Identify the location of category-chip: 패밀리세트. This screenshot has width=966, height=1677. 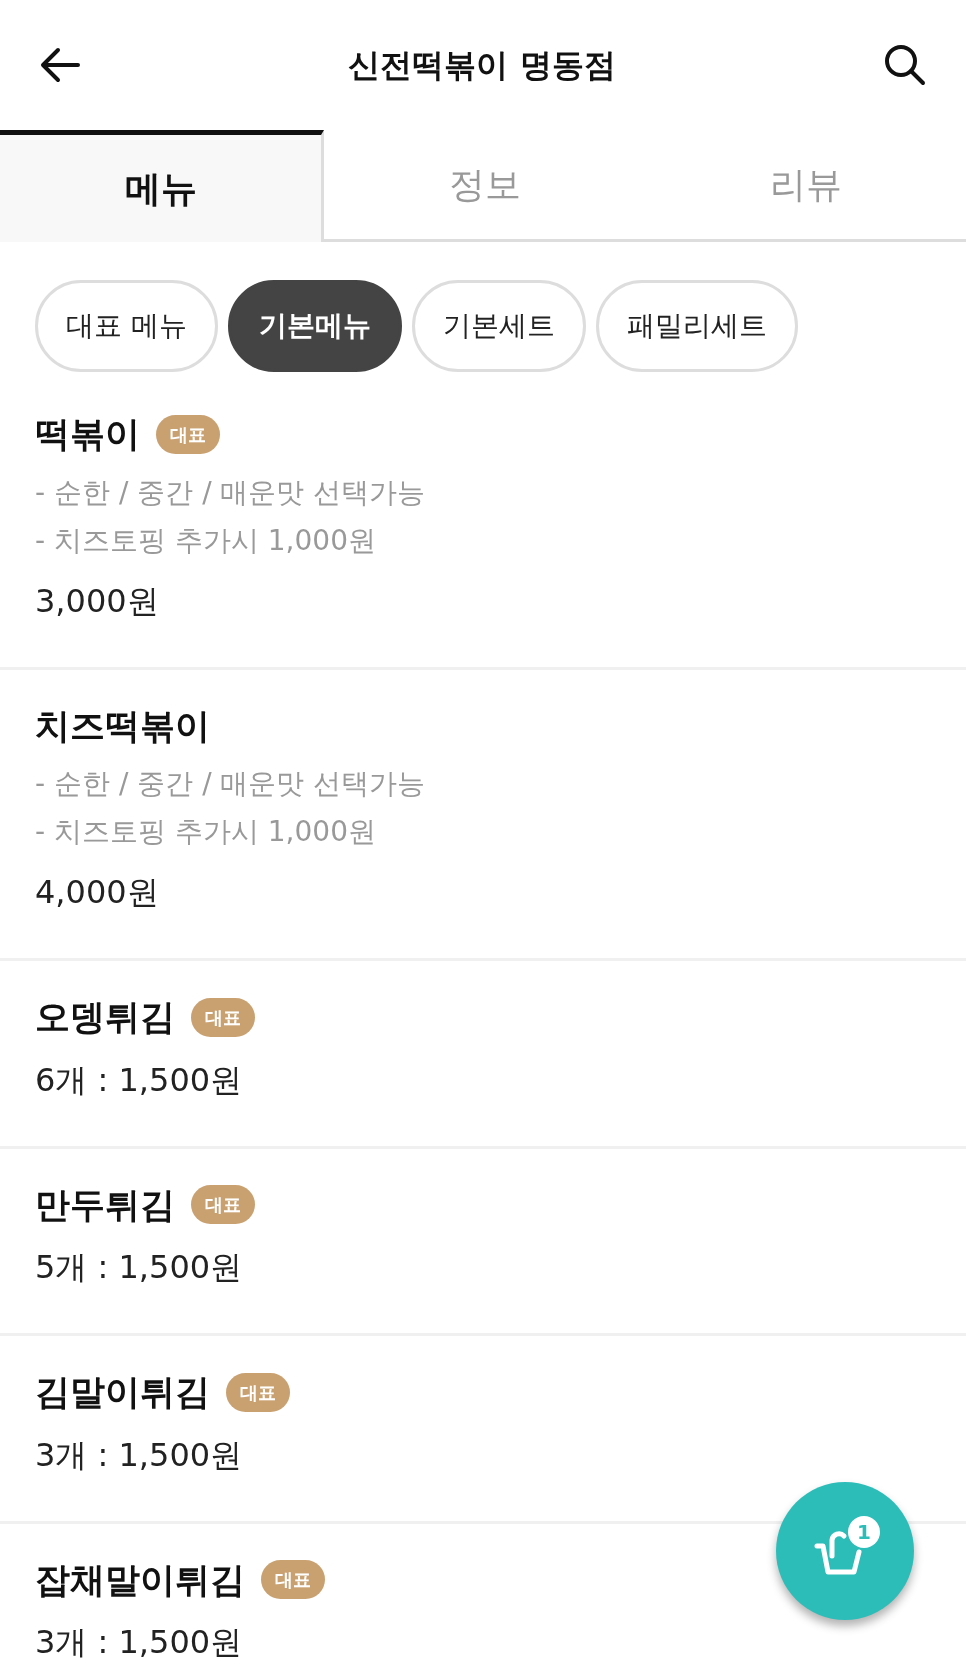
(696, 326).